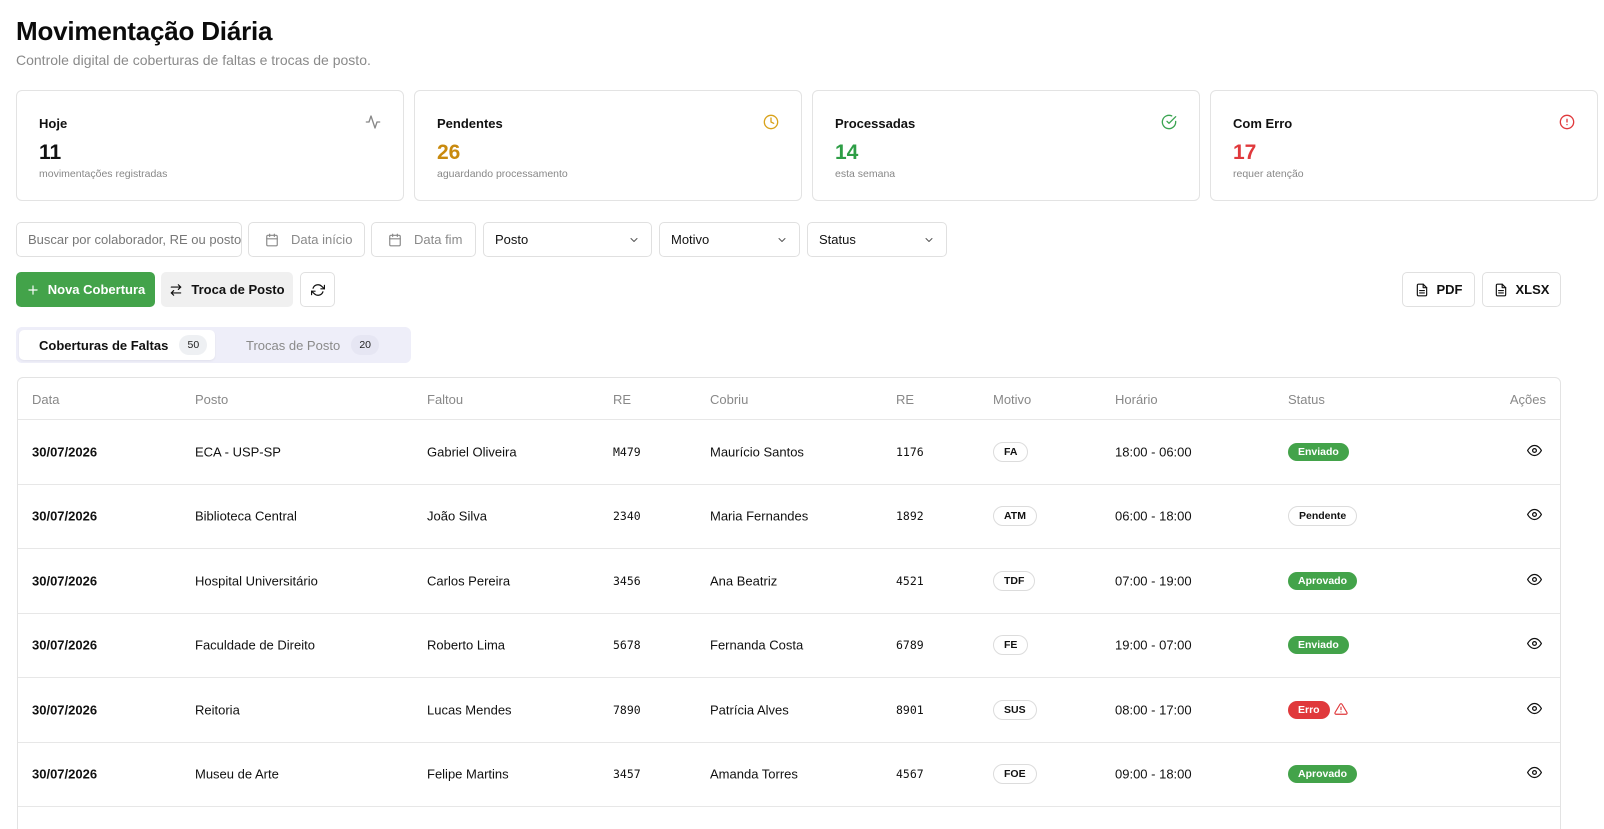  I want to click on cell-cobriu: Ana Beatriz, so click(744, 581).